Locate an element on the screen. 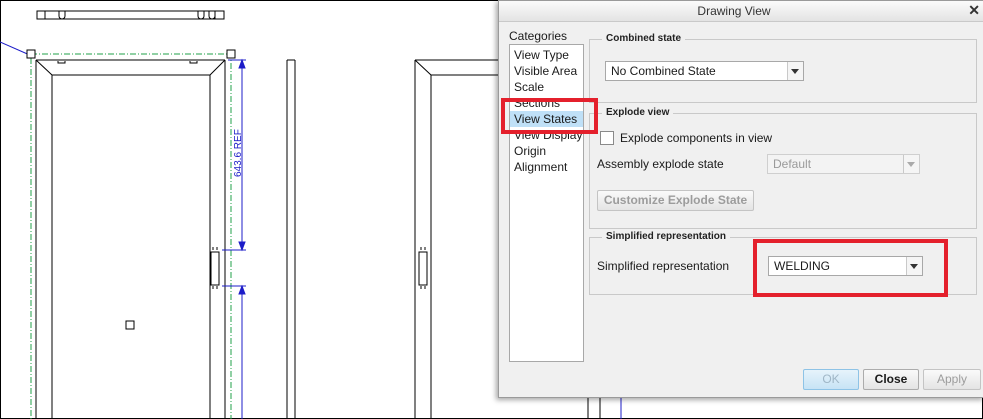 This screenshot has height=419, width=983. combined-state-group-label: Combined state is located at coordinates (644, 38).